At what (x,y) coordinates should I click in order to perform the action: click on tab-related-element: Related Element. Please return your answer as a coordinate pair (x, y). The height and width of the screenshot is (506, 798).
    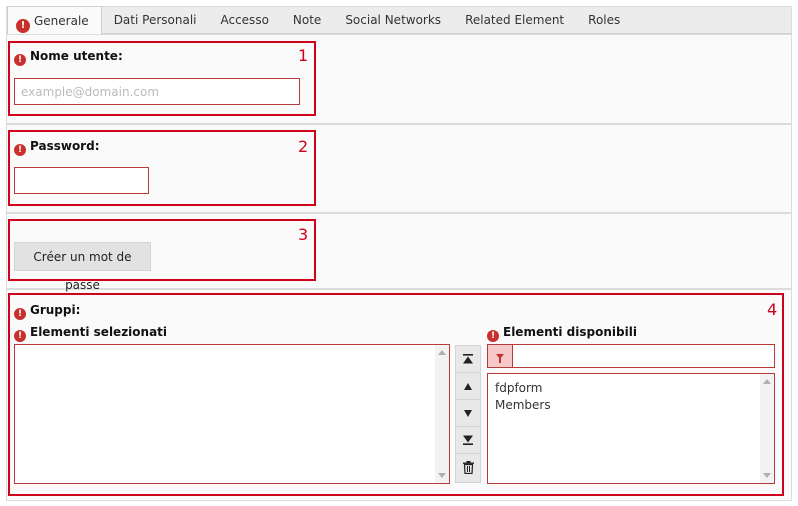
    Looking at the image, I should click on (514, 20).